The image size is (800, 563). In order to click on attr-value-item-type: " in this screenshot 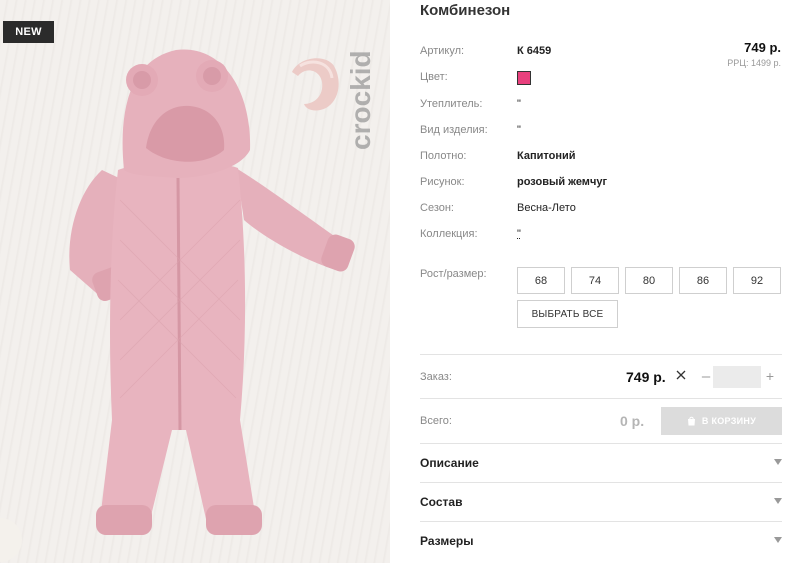, I will do `click(519, 130)`.